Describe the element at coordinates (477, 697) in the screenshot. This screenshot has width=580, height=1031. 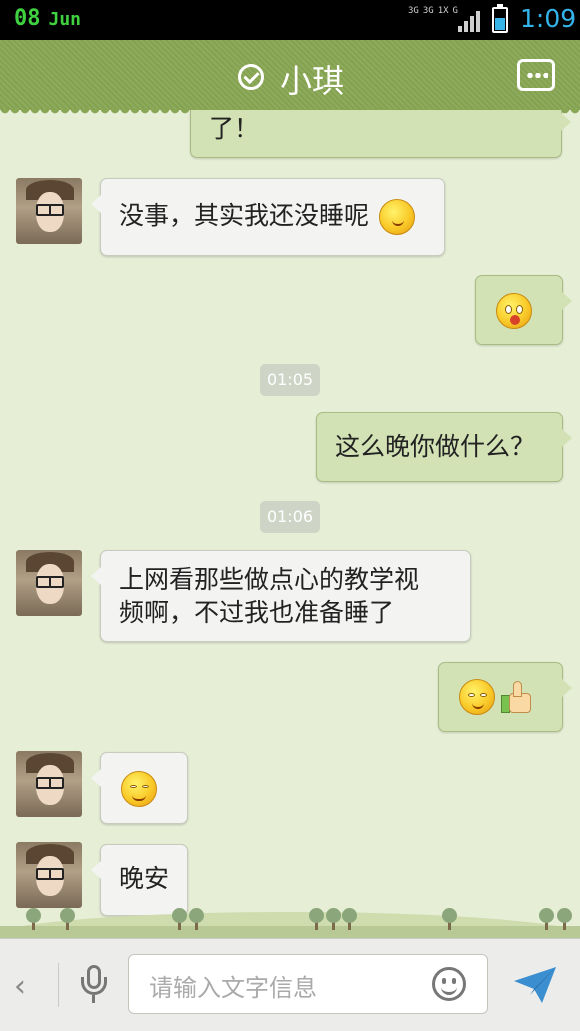
I see `sweat-smile-icon` at that location.